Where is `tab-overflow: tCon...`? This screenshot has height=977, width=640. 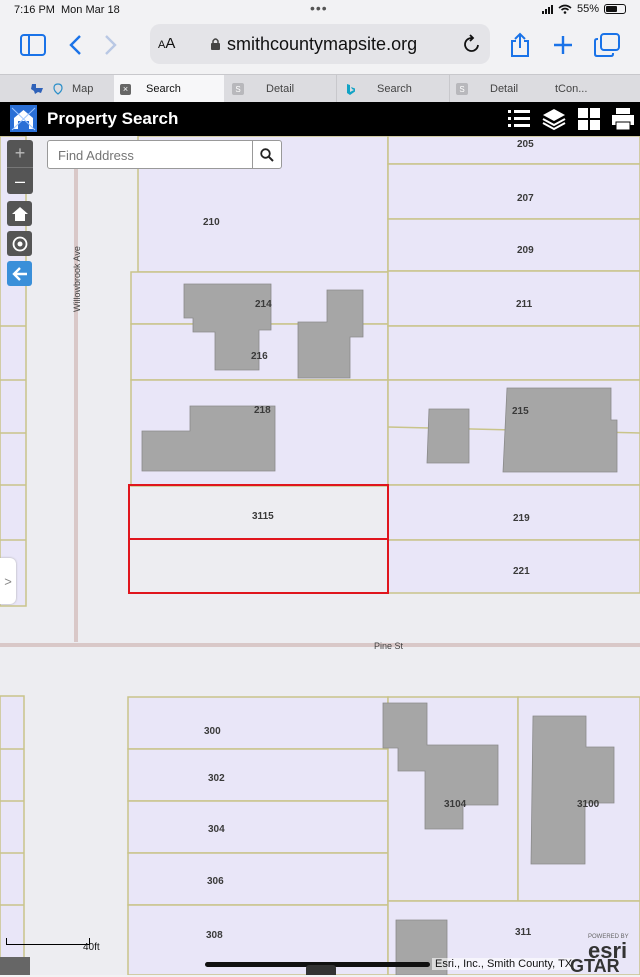 tab-overflow: tCon... is located at coordinates (581, 89).